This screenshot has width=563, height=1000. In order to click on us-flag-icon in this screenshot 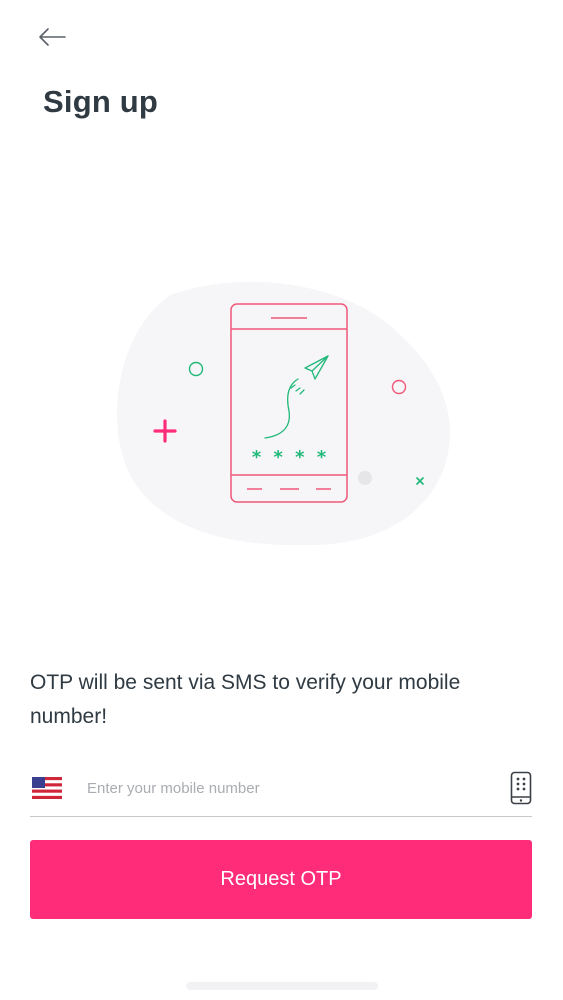, I will do `click(47, 788)`.